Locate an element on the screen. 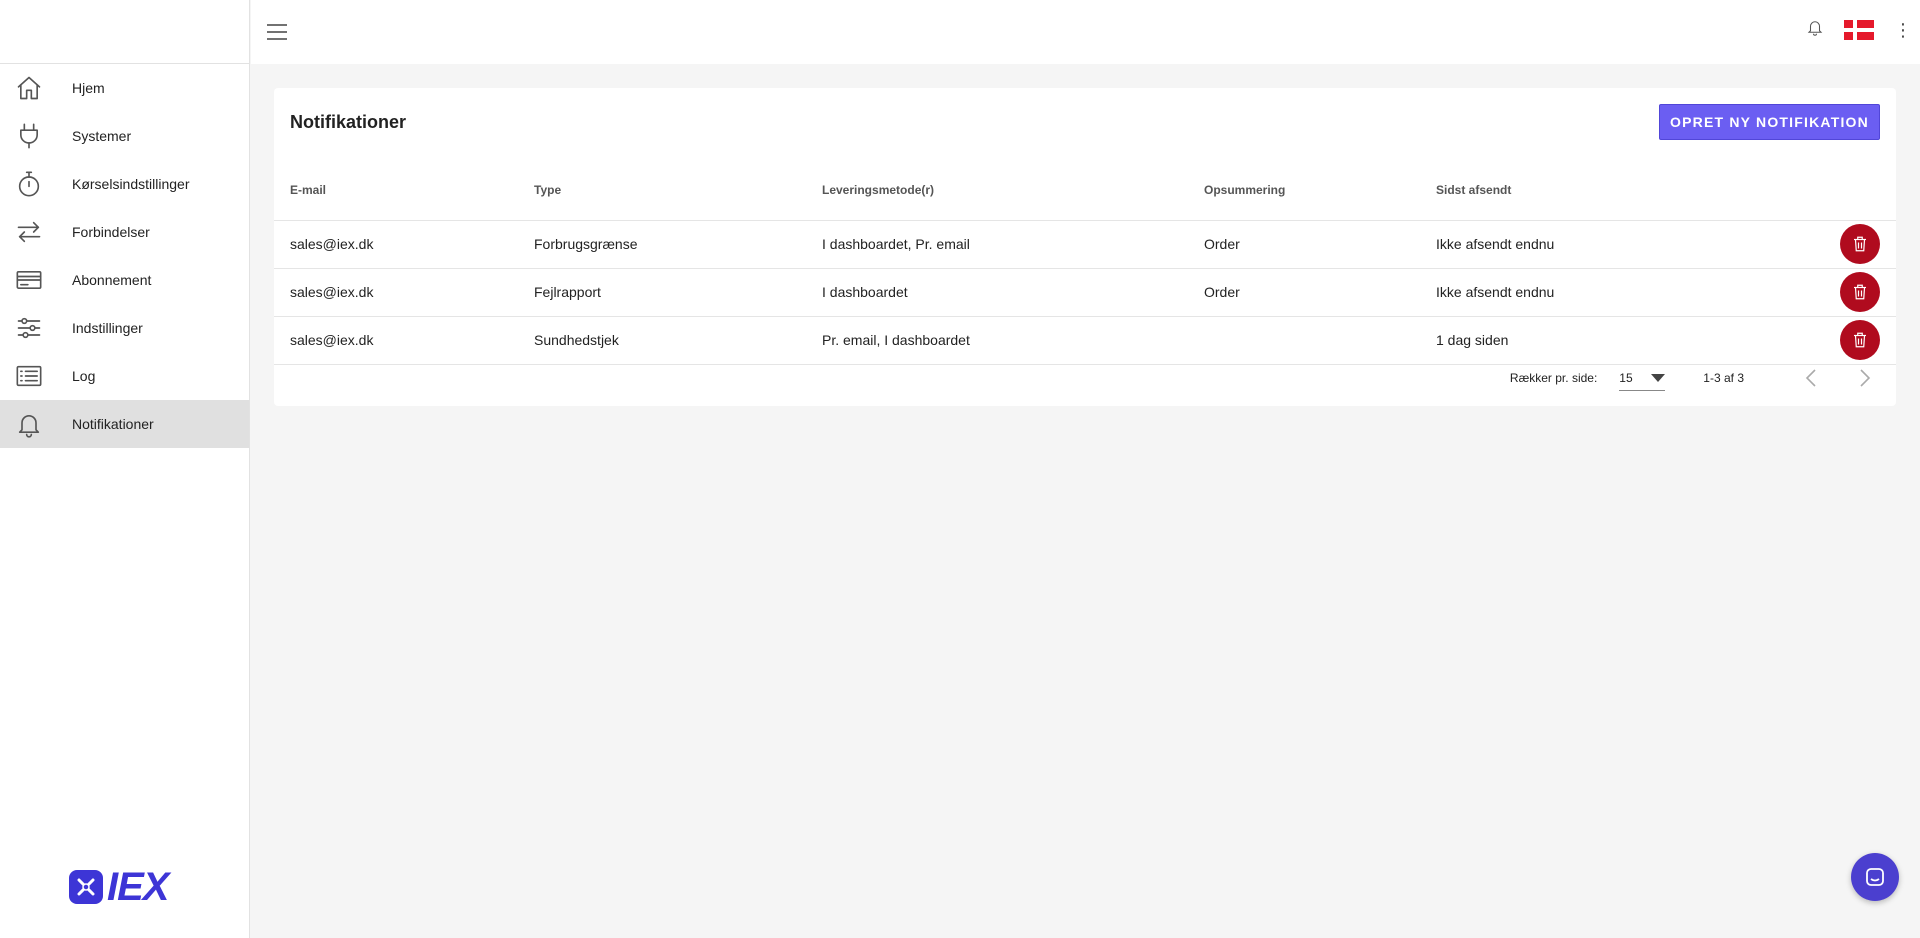 The width and height of the screenshot is (1920, 938). sidebar-item-korselsindstillinger: Kørselsindstillinger is located at coordinates (124, 184).